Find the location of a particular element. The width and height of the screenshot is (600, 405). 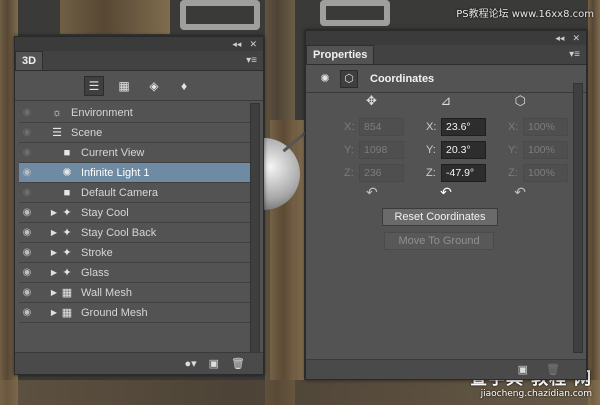

reset-rotation-icon: ↶ is located at coordinates (446, 192).